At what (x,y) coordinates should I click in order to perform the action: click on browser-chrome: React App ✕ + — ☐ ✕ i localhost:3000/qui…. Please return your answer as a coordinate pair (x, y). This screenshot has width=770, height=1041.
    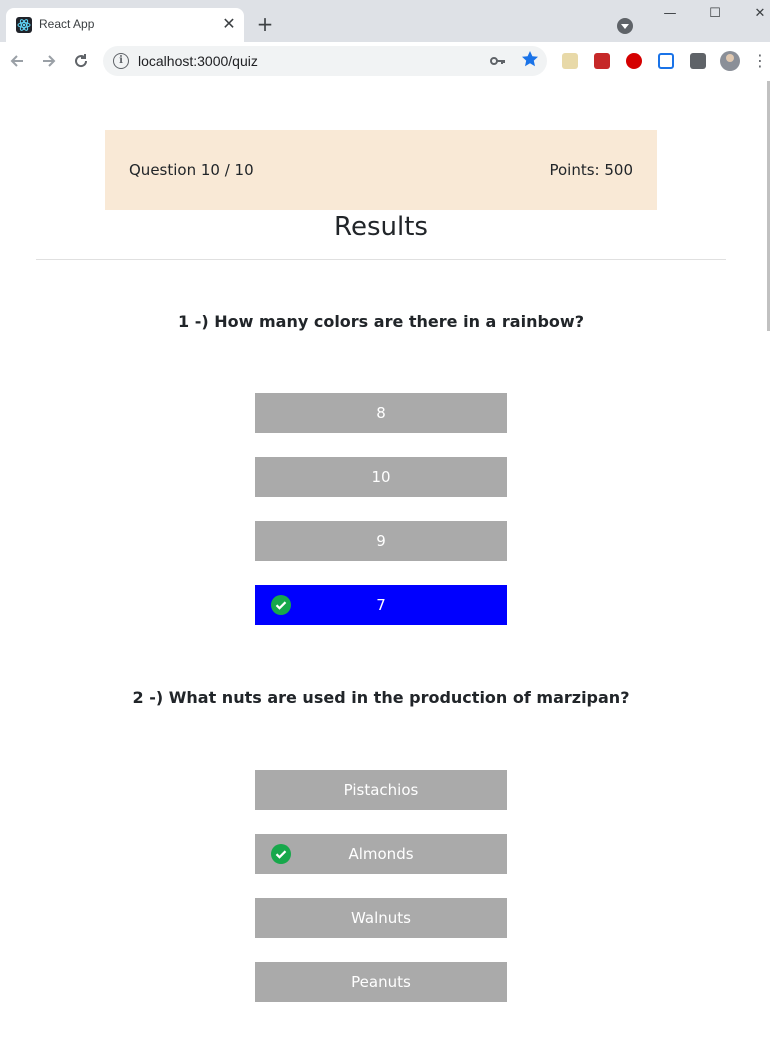
    Looking at the image, I should click on (385, 40).